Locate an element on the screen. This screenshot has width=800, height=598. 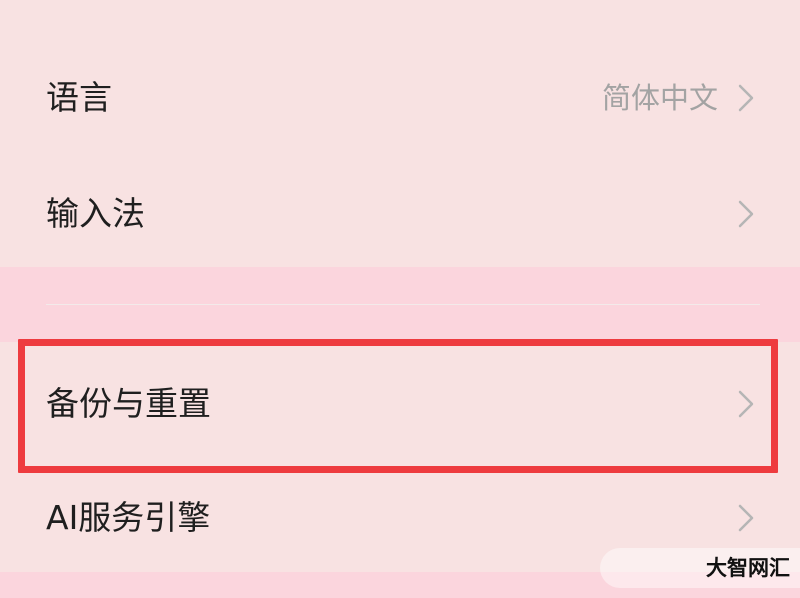
divider is located at coordinates (403, 304).